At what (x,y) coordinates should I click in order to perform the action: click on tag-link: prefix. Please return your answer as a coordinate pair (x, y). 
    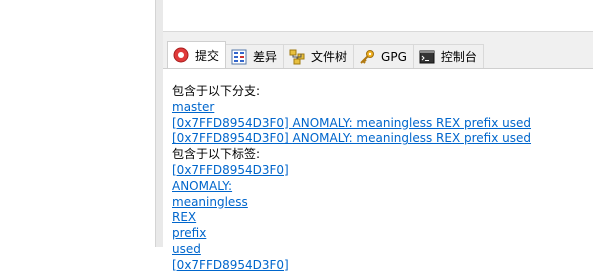
    Looking at the image, I should click on (189, 233).